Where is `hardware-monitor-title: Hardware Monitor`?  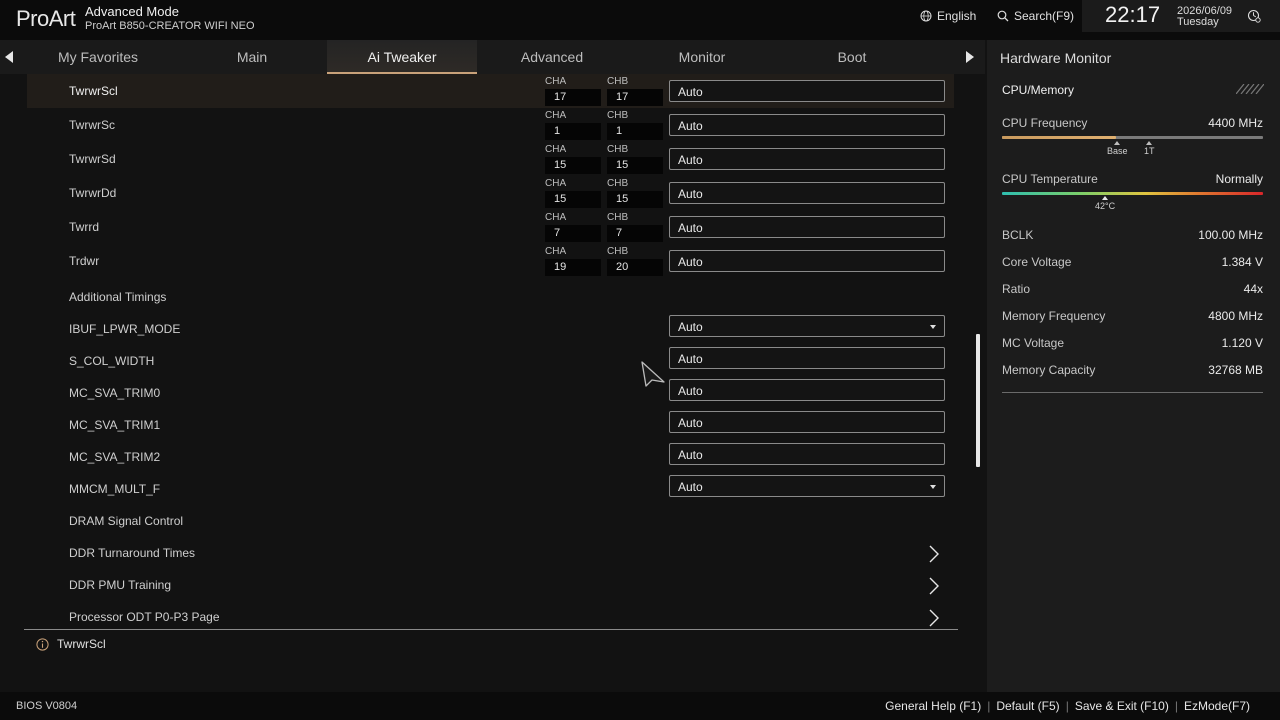 hardware-monitor-title: Hardware Monitor is located at coordinates (1056, 58).